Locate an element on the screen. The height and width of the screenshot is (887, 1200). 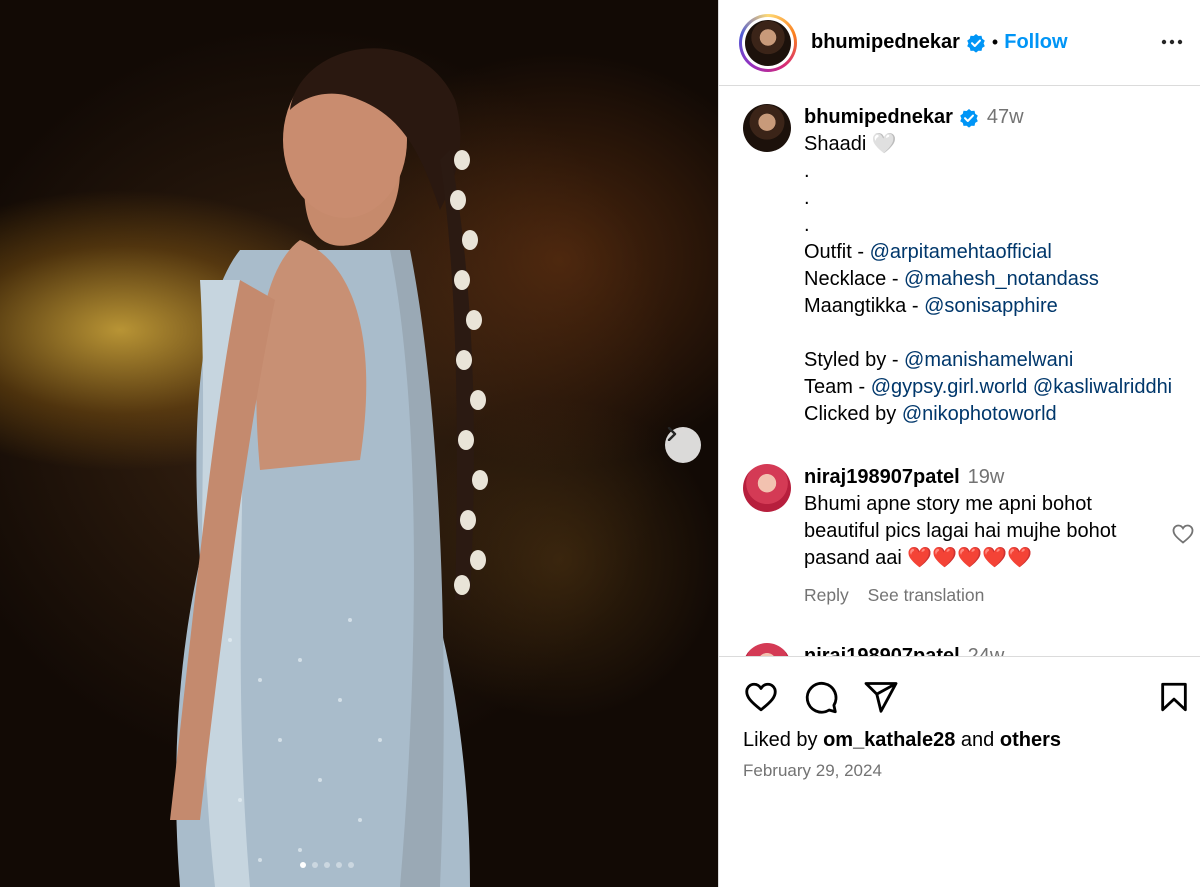
caption-line: Necklace - @mahesh_notandass is located at coordinates (988, 279).